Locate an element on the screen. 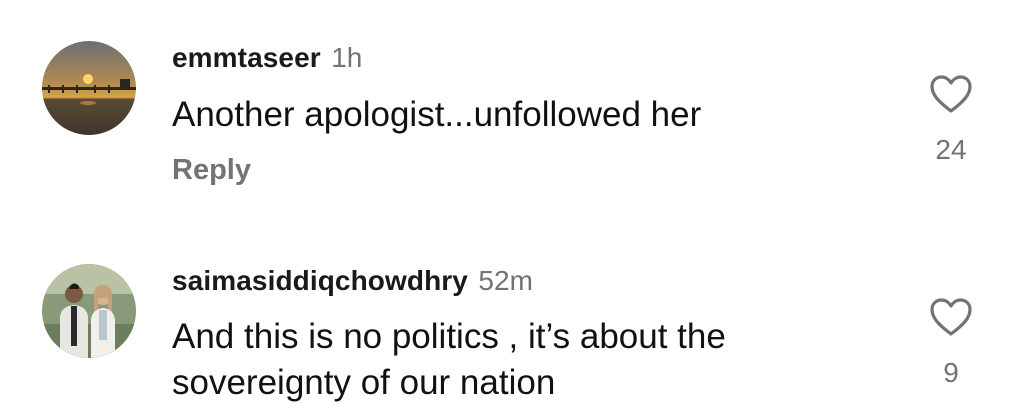 The image size is (1024, 418). like-count: 24 is located at coordinates (951, 149).